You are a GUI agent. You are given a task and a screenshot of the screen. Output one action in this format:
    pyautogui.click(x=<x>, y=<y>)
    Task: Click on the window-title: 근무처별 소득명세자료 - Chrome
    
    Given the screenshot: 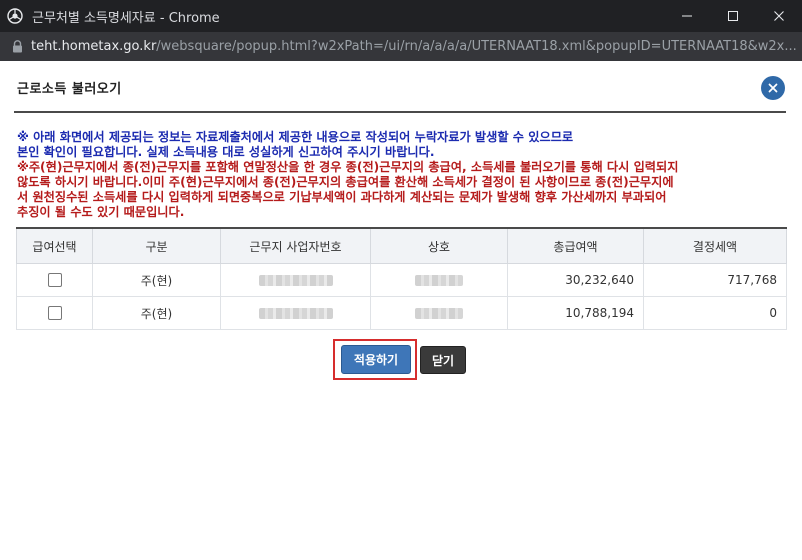 What is the action you would take?
    pyautogui.click(x=126, y=18)
    